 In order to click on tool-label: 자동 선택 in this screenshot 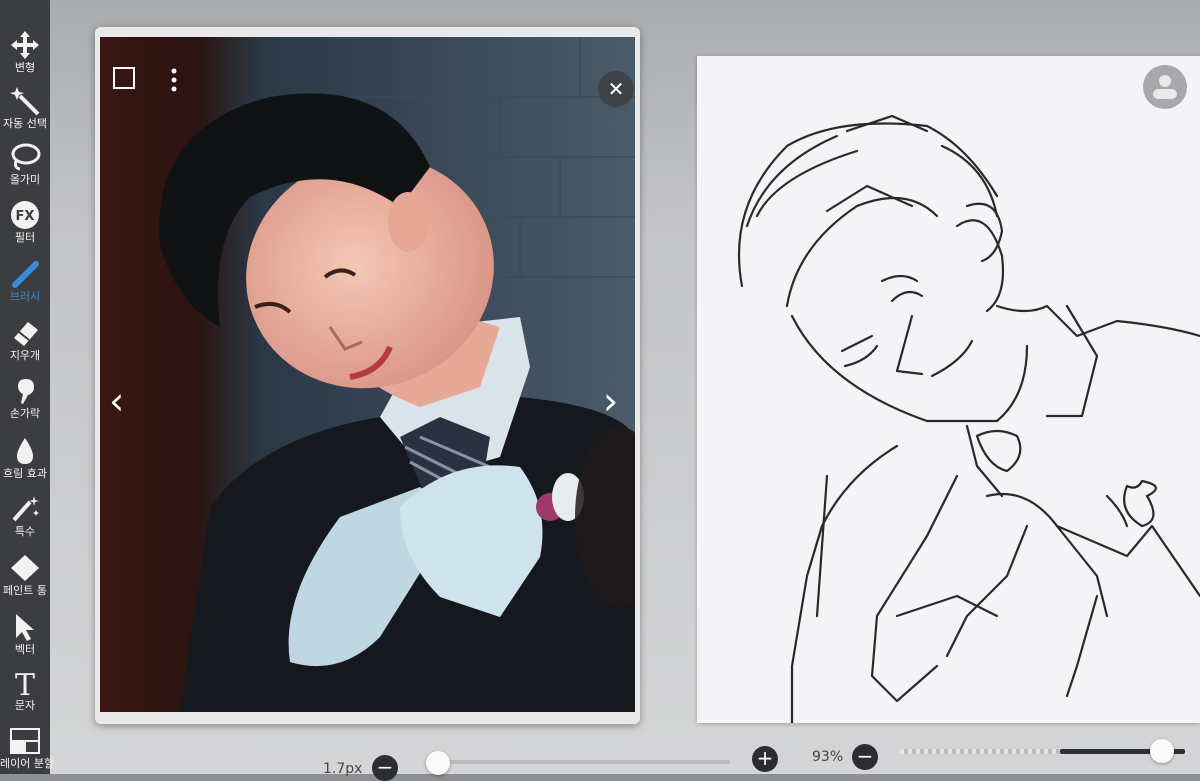, I will do `click(25, 123)`.